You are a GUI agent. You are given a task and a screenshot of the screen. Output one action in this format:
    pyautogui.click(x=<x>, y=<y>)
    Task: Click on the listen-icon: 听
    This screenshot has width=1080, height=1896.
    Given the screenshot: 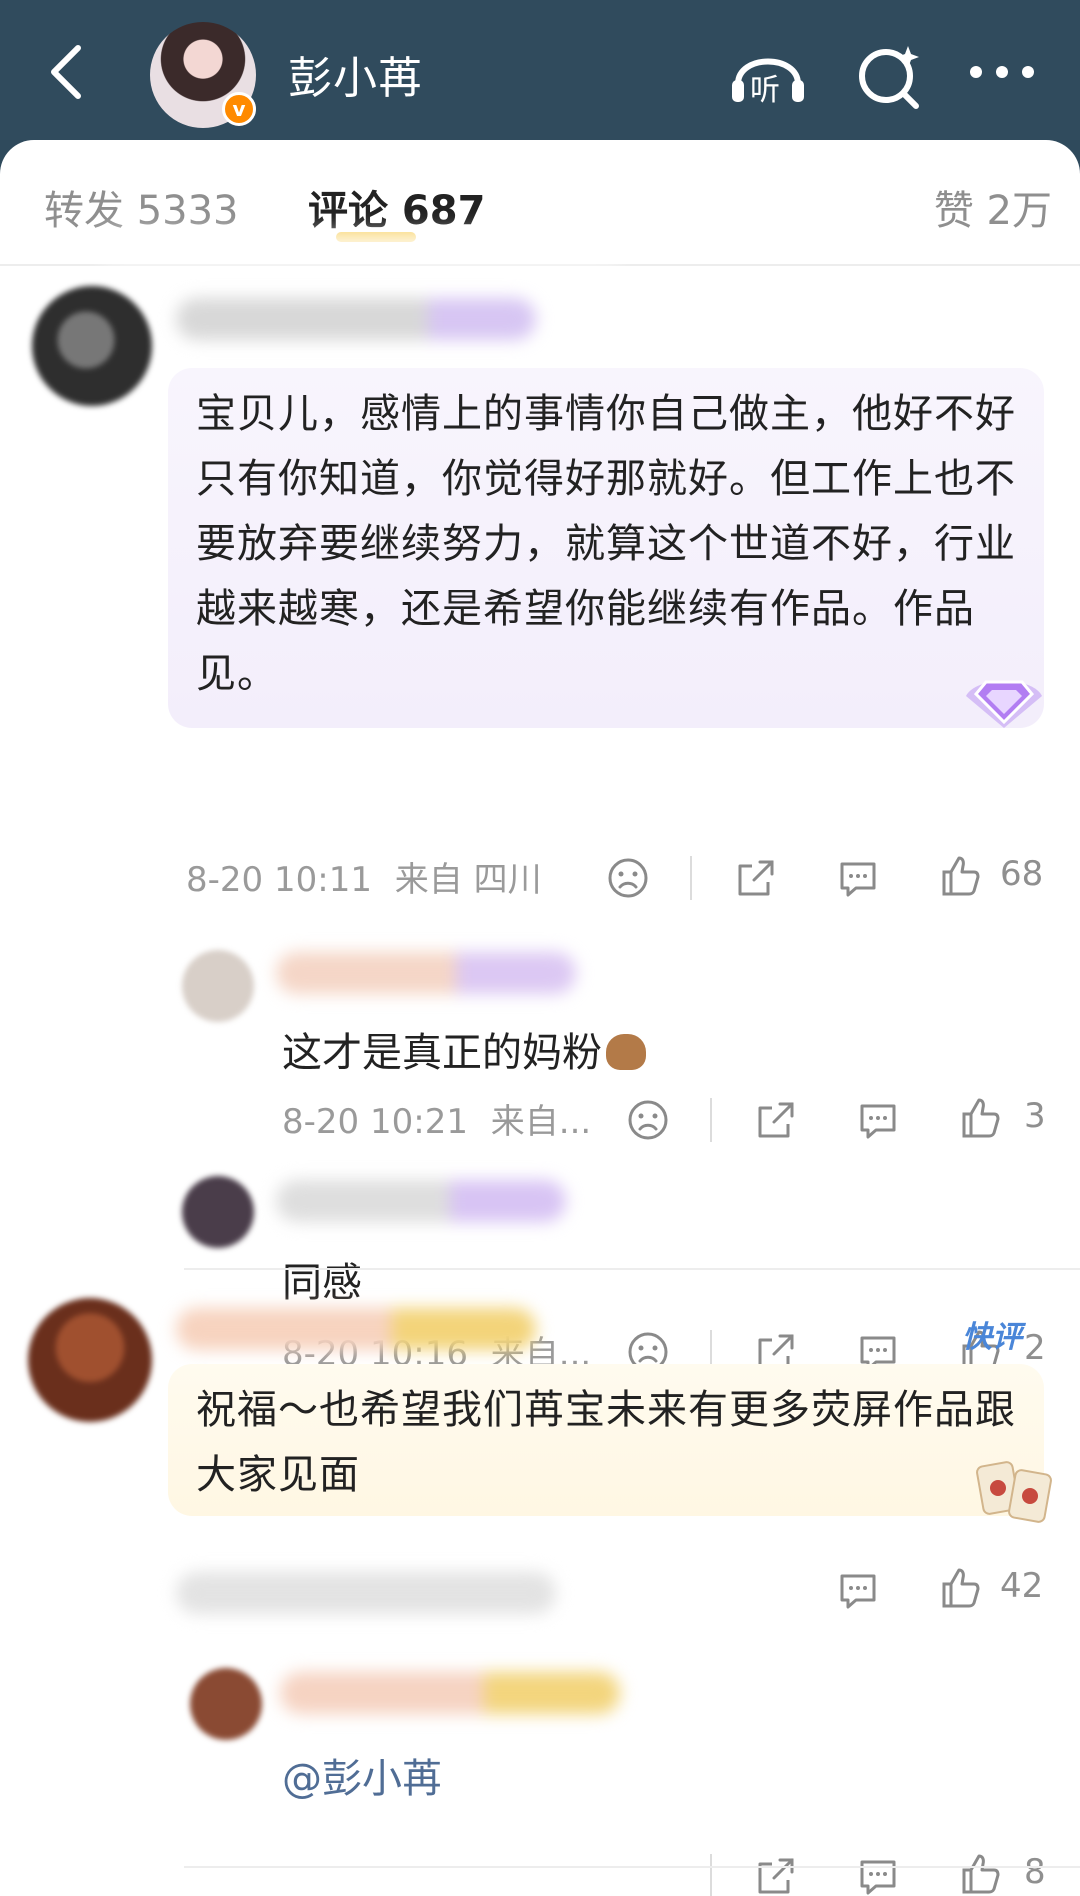 What is the action you would take?
    pyautogui.click(x=768, y=75)
    